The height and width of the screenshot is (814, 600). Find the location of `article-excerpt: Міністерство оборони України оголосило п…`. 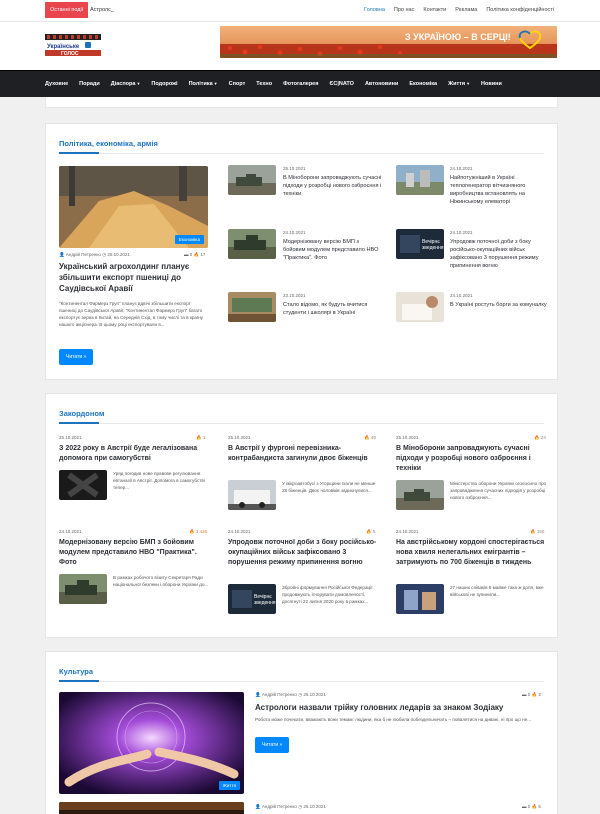

article-excerpt: Міністерство оборони України оголосило п… is located at coordinates (498, 490).